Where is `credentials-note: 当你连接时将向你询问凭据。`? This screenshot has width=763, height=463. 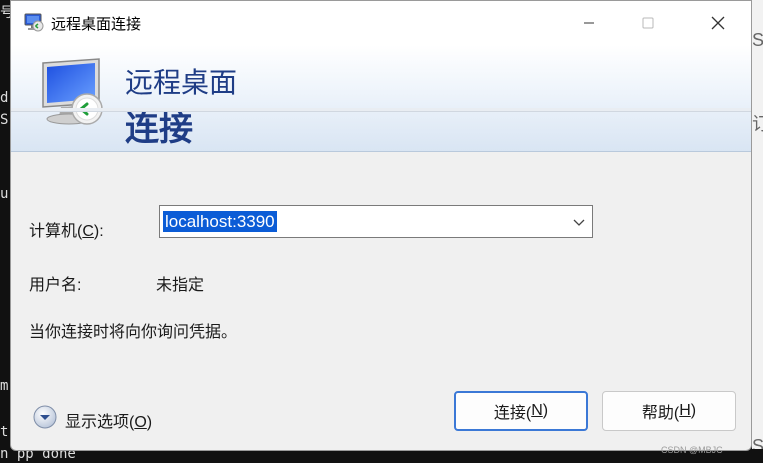 credentials-note: 当你连接时将向你询问凭据。 is located at coordinates (133, 332).